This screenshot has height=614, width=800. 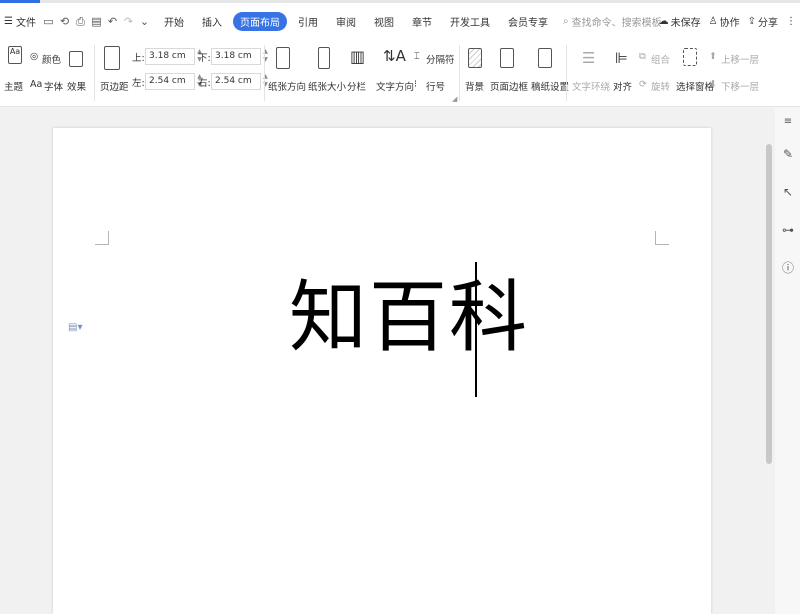 I want to click on manuscript-button: 稿纸设置, so click(x=550, y=86).